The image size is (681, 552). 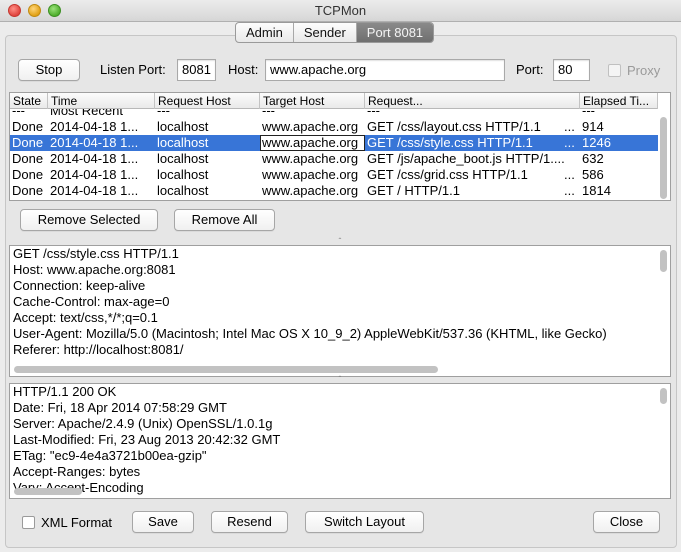 I want to click on column-header-time: Time, so click(x=101, y=101).